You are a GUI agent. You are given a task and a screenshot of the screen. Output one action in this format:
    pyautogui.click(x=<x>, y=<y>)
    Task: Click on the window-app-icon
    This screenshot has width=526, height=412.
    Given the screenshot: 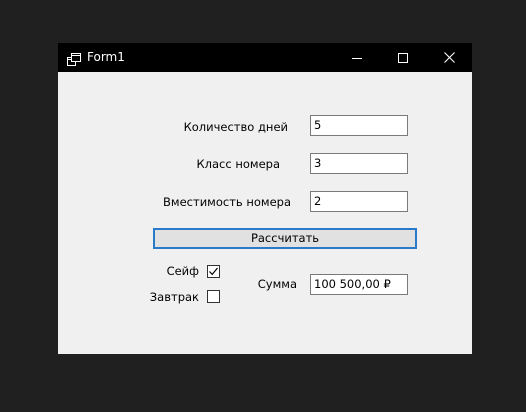 What is the action you would take?
    pyautogui.click(x=74, y=58)
    